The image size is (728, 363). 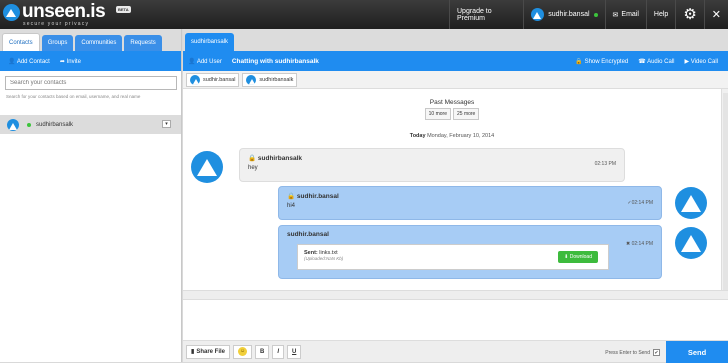 What do you see at coordinates (697, 352) in the screenshot?
I see `send-button: Send` at bounding box center [697, 352].